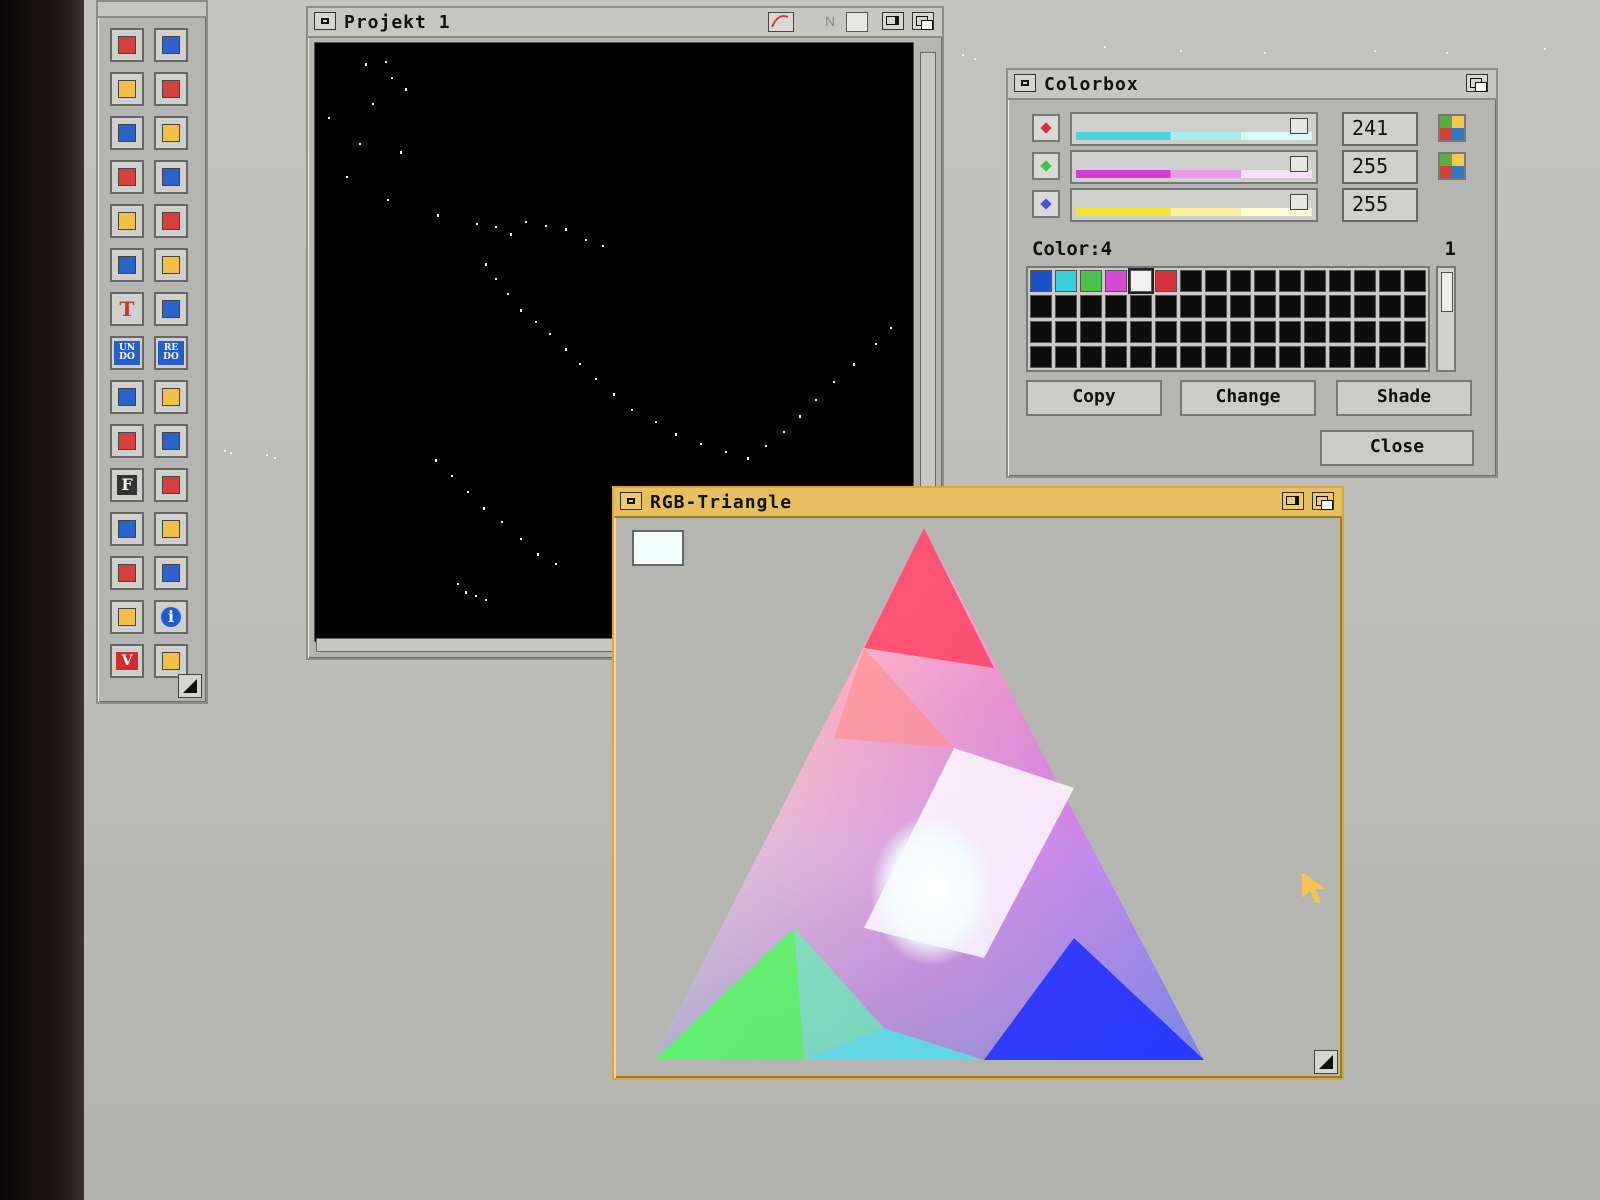 The image size is (1600, 1200). I want to click on sphere-icon, so click(127, 397).